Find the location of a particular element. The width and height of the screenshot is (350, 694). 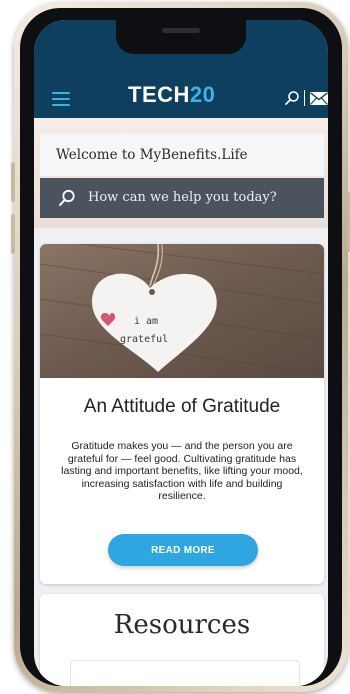

header-divider is located at coordinates (304, 98).